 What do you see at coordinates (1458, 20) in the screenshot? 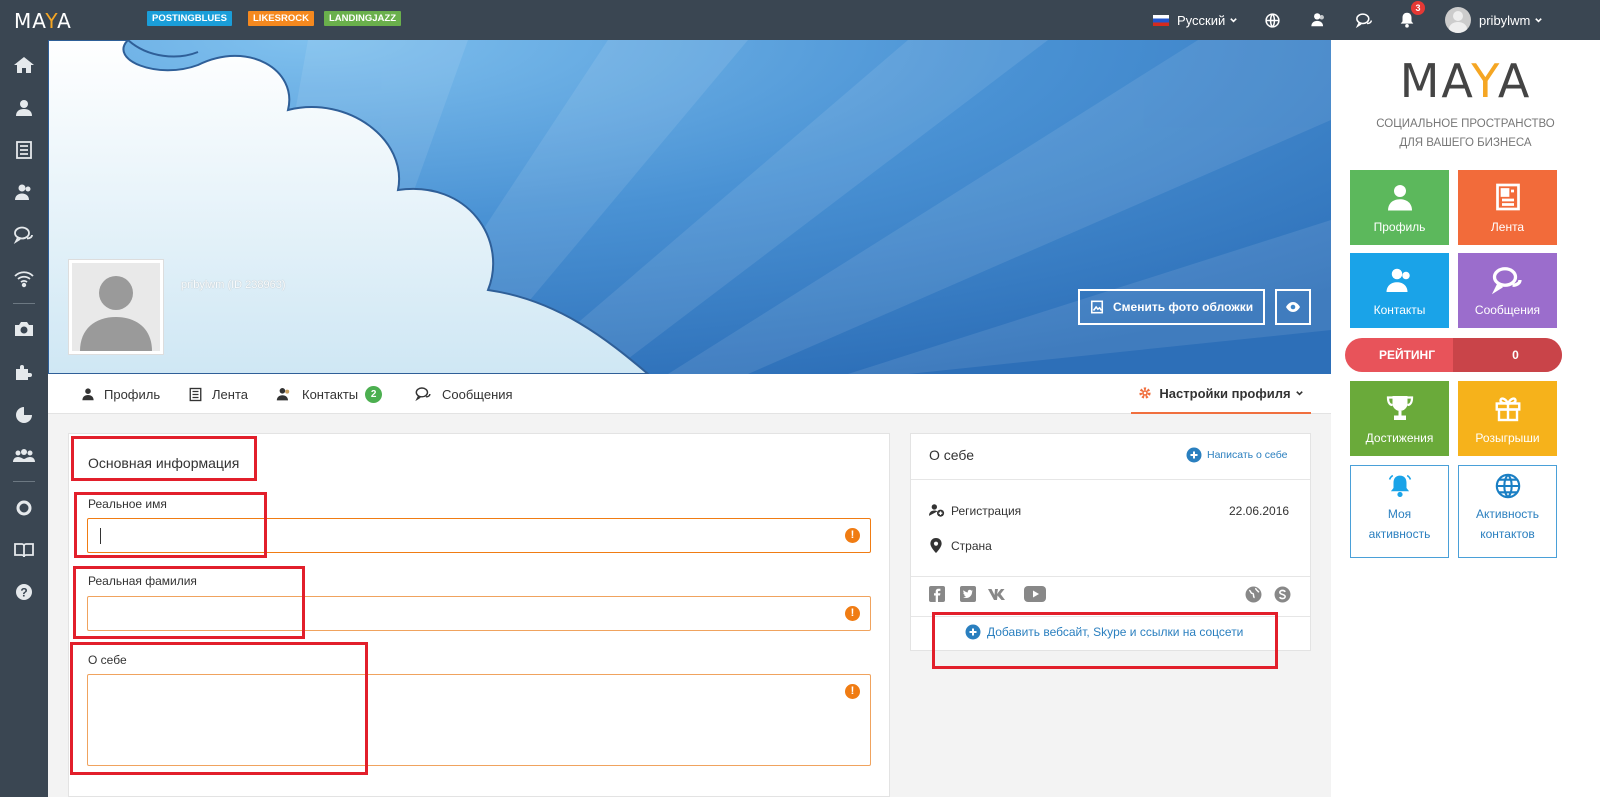
I see `avatar` at bounding box center [1458, 20].